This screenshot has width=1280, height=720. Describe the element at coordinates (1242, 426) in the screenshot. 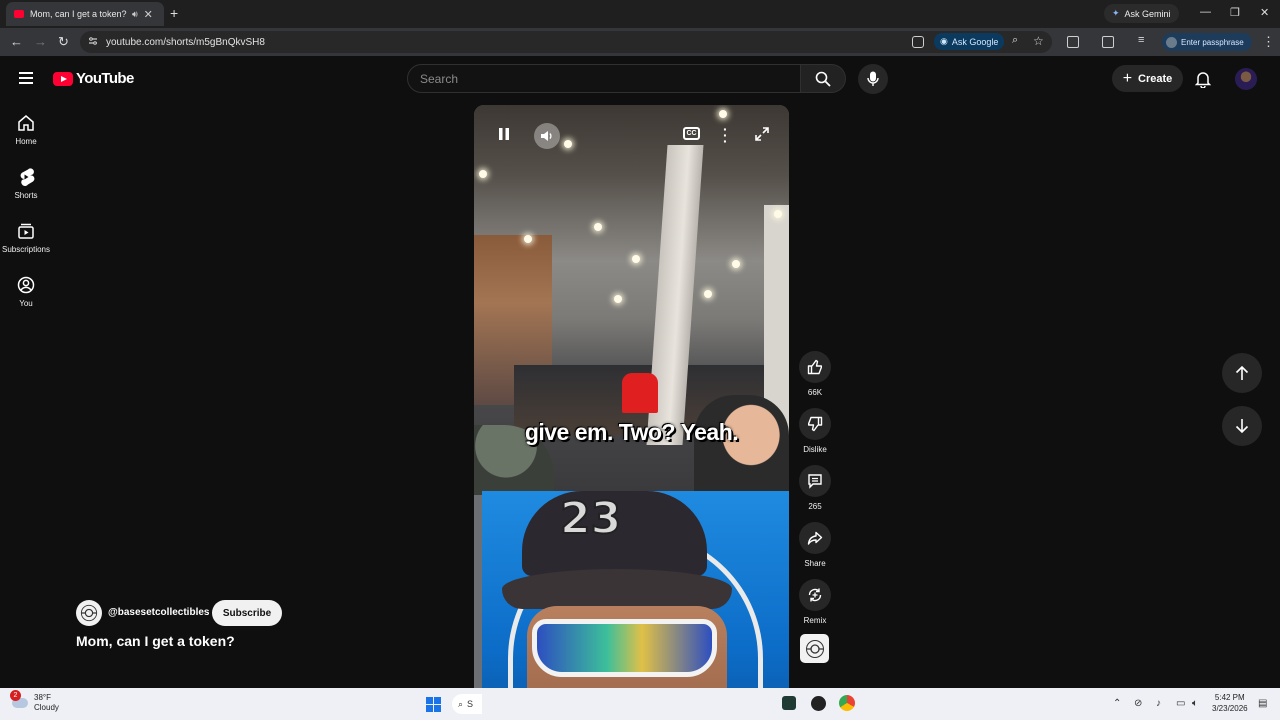

I see `next-video-button` at that location.